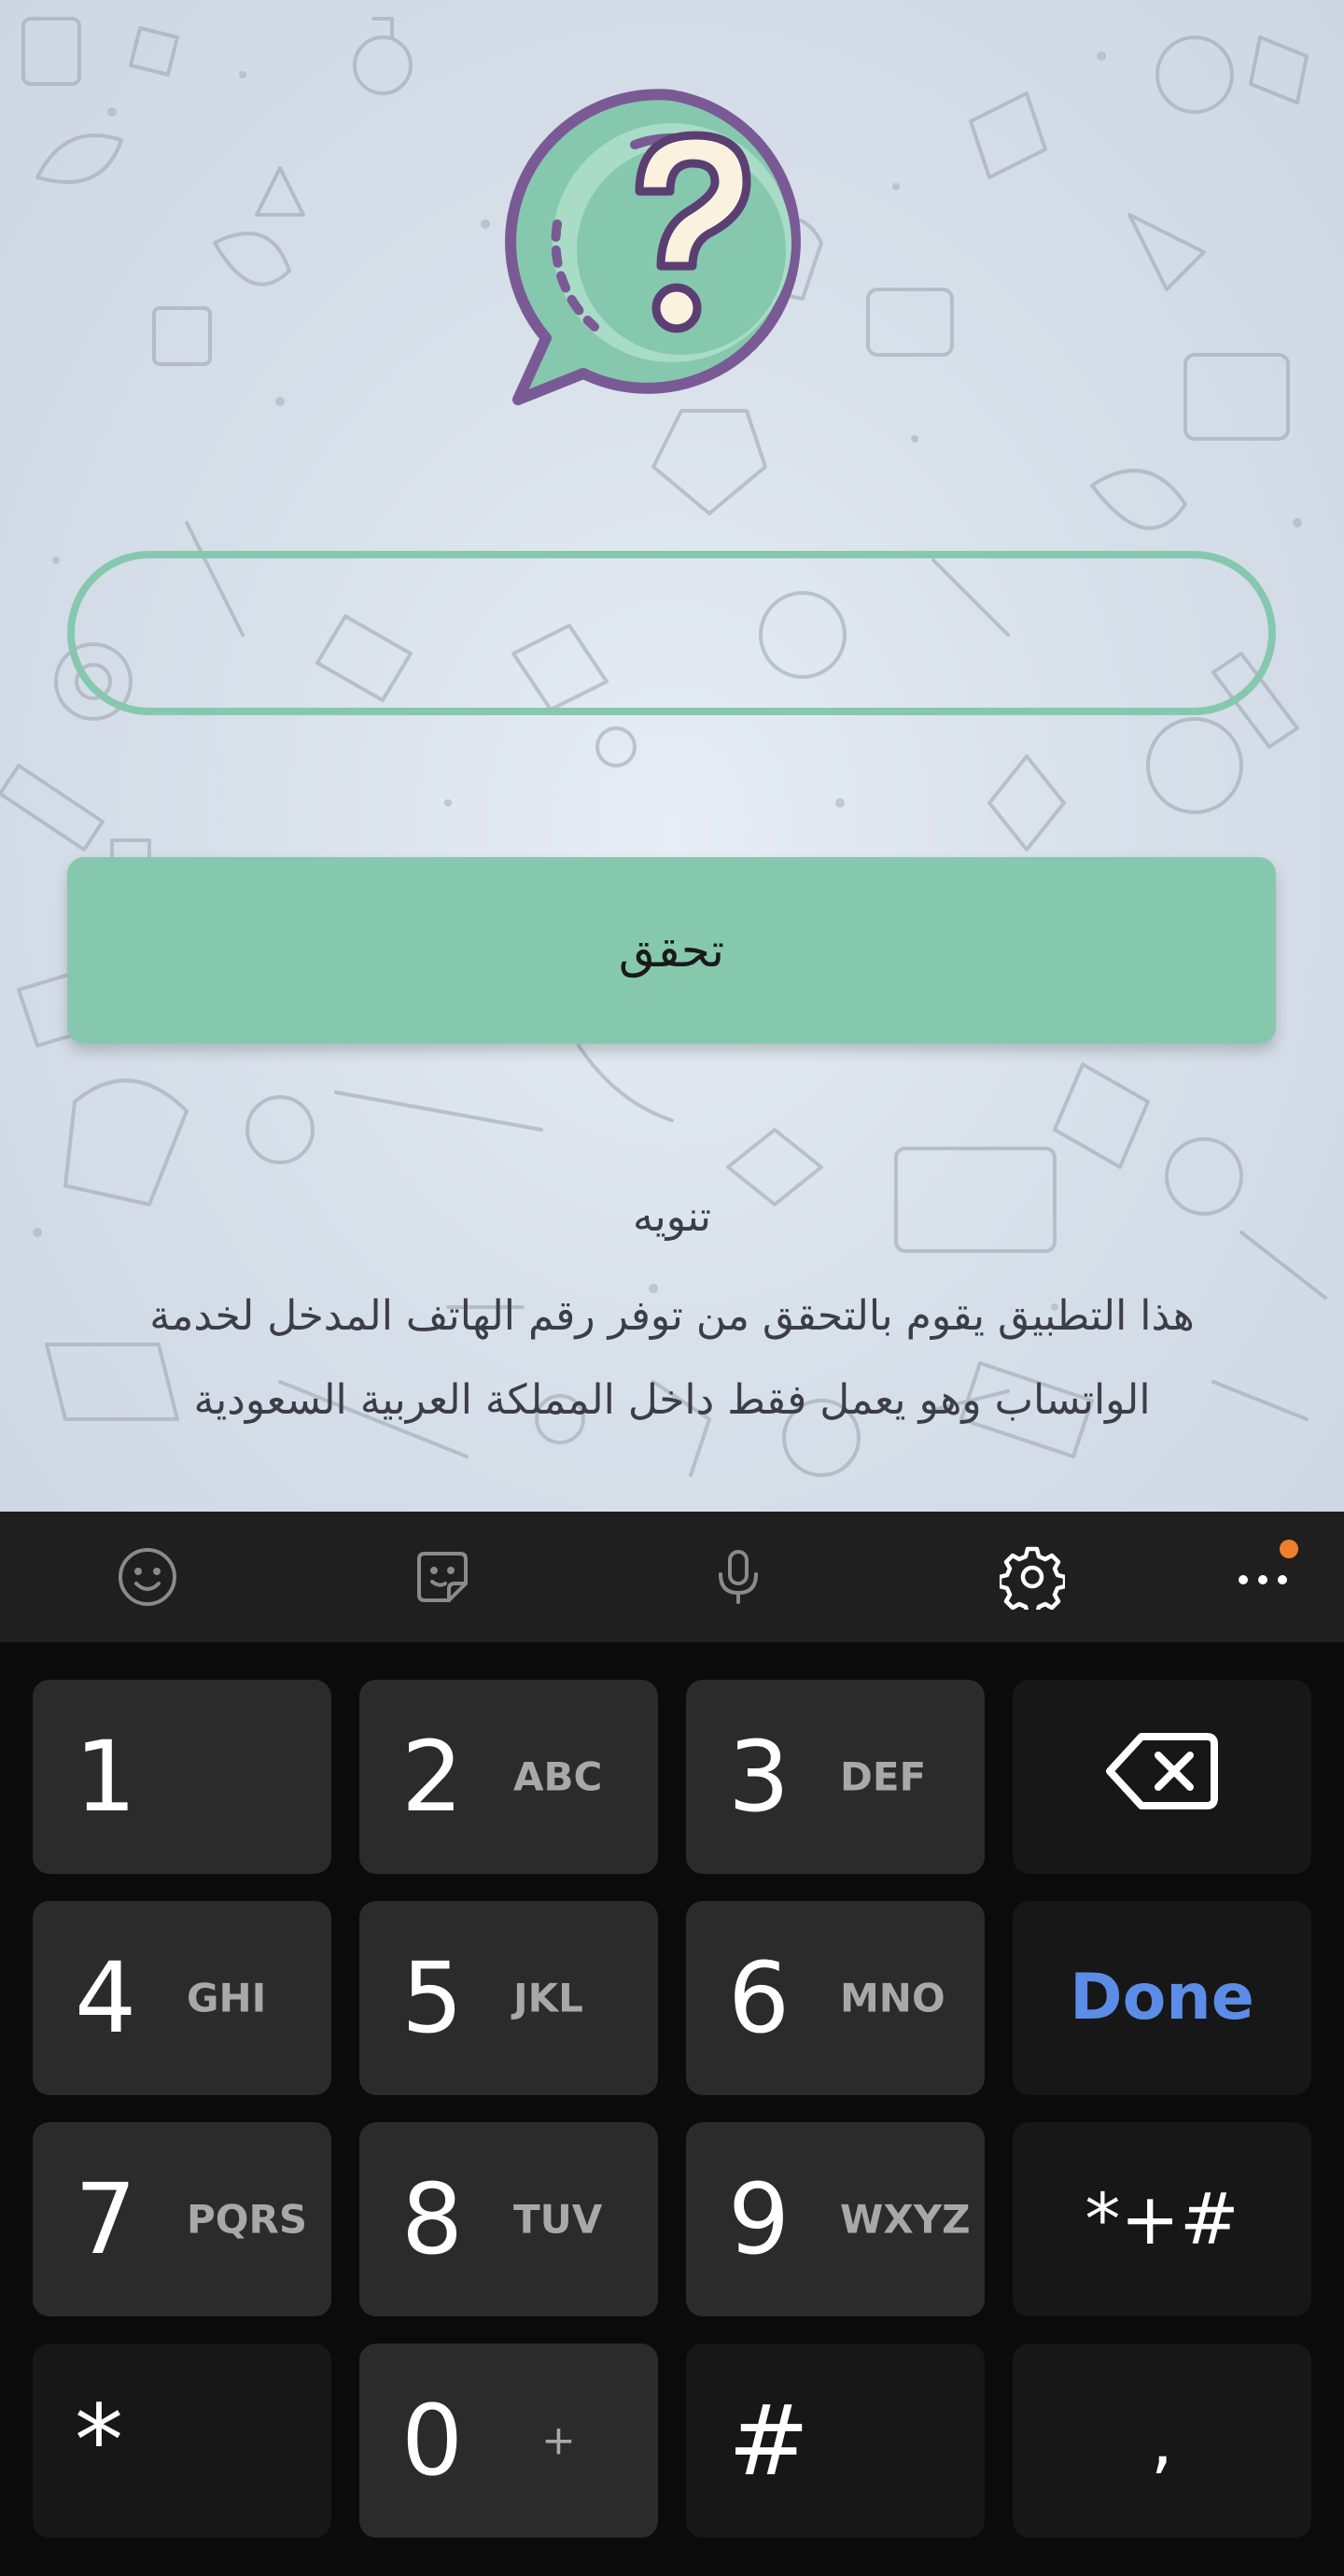 Image resolution: width=1344 pixels, height=2576 pixels. What do you see at coordinates (558, 1777) in the screenshot?
I see `key-2-letters: ABC` at bounding box center [558, 1777].